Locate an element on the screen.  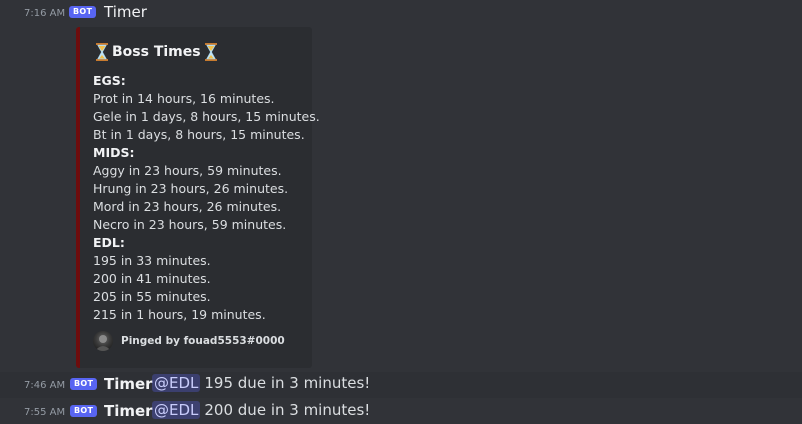
message-timestamp: 7:16 AM is located at coordinates (44, 13).